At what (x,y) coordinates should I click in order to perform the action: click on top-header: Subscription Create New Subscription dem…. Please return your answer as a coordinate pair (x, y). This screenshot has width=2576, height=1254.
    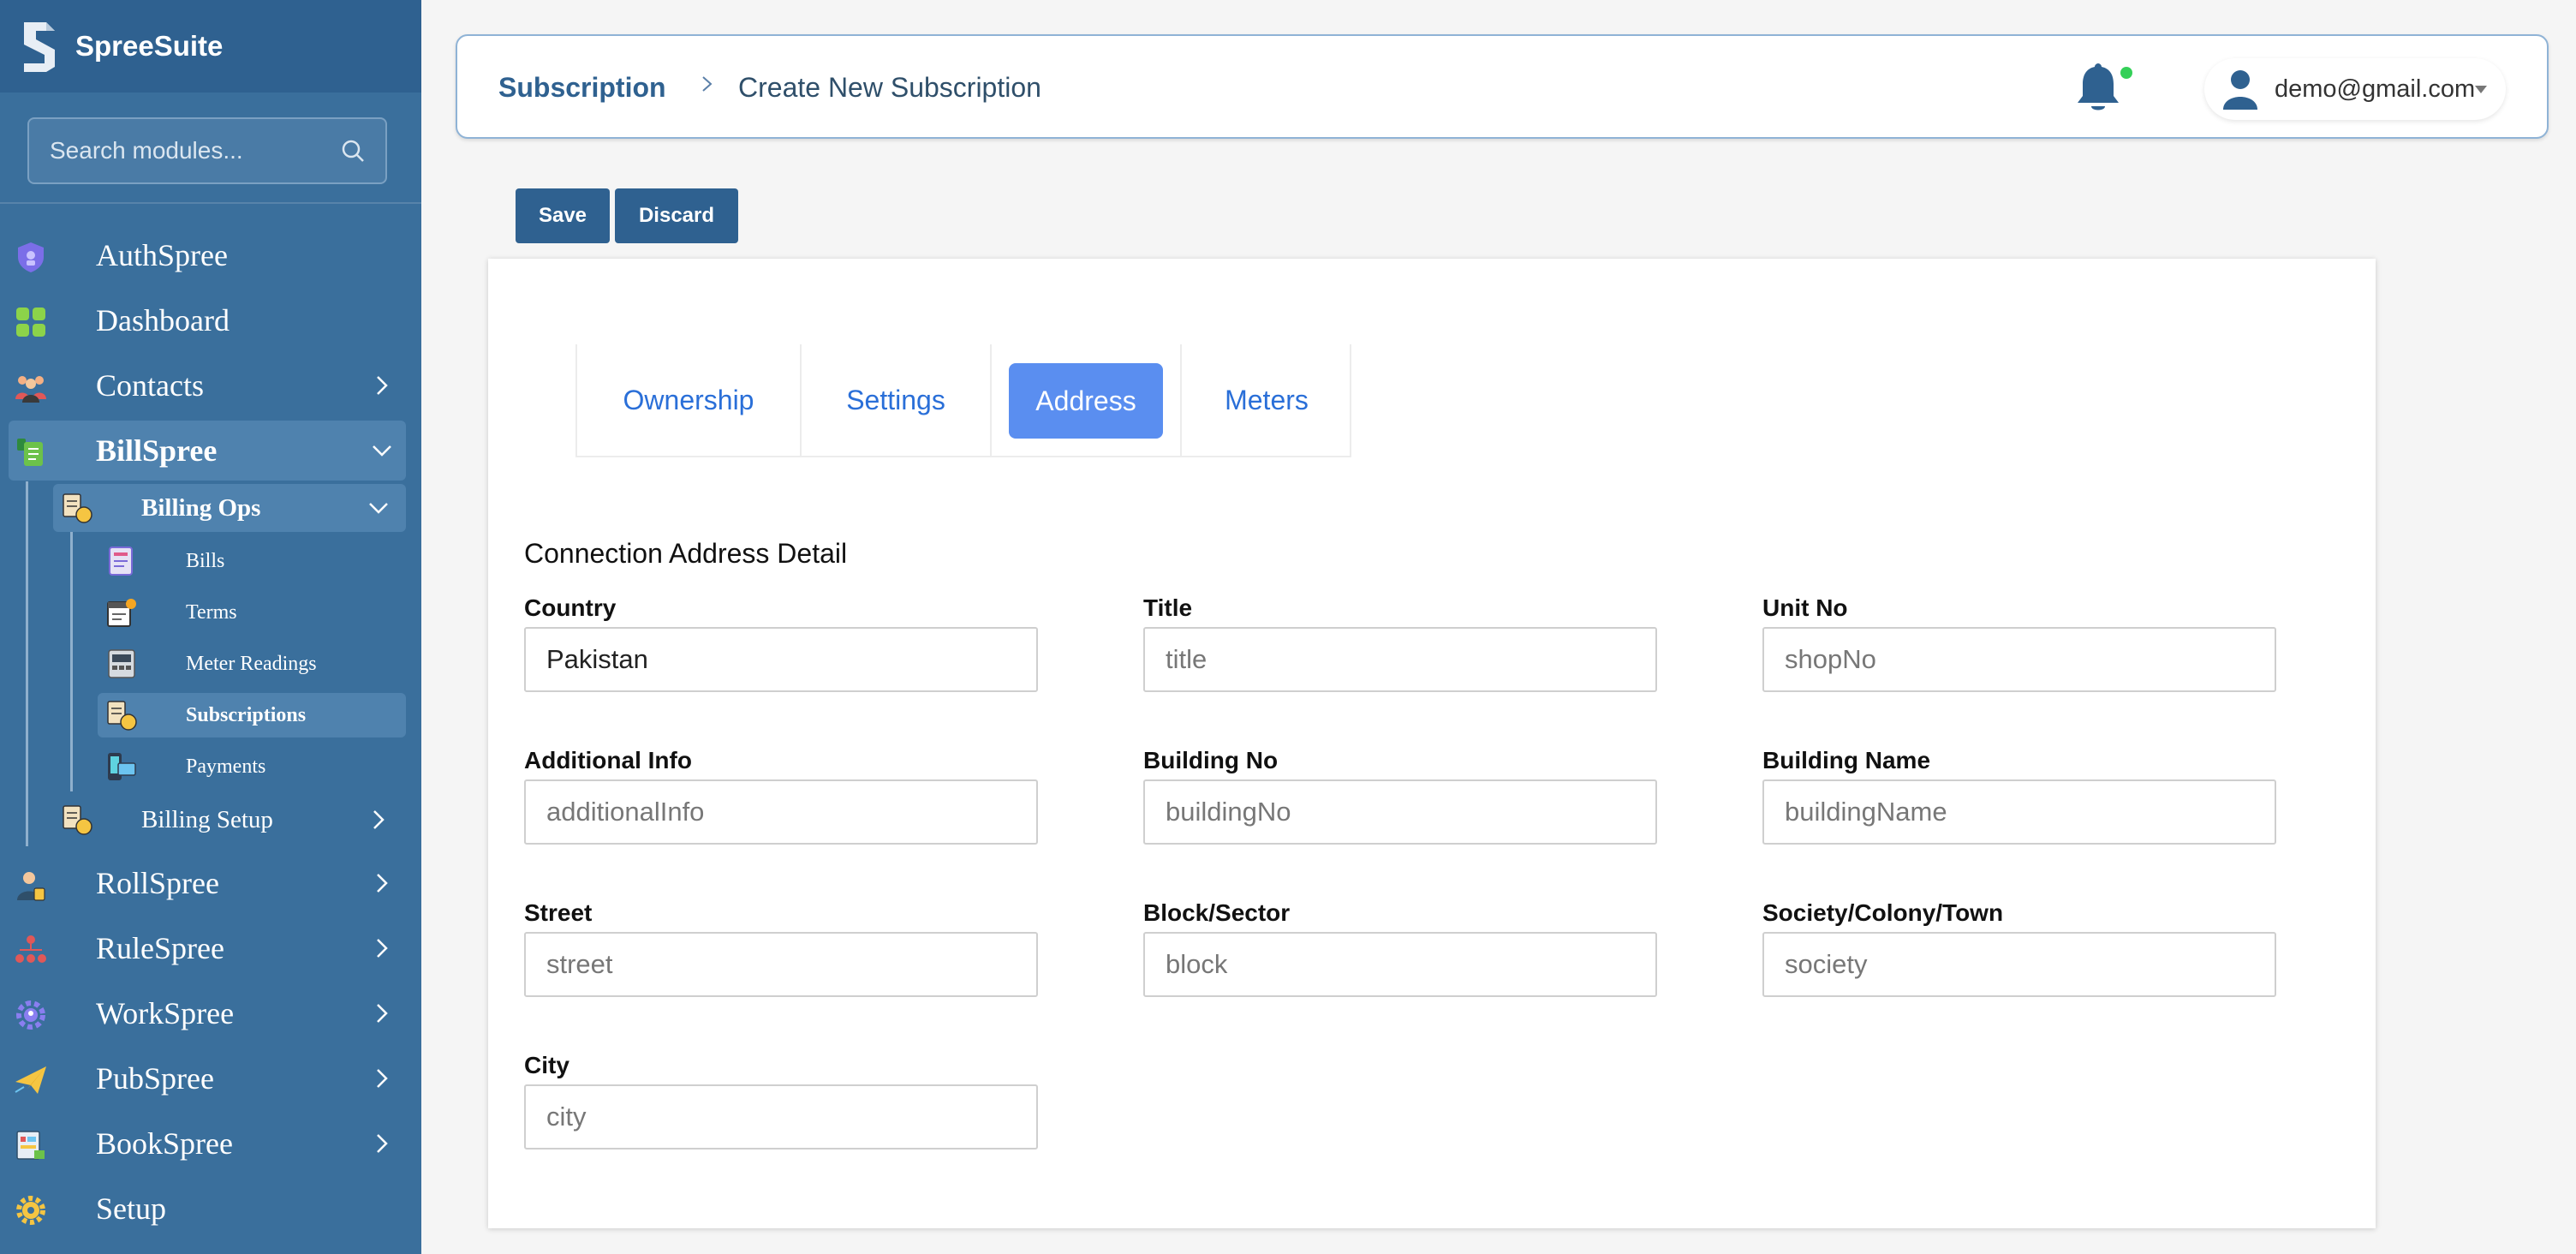
    Looking at the image, I should click on (1503, 87).